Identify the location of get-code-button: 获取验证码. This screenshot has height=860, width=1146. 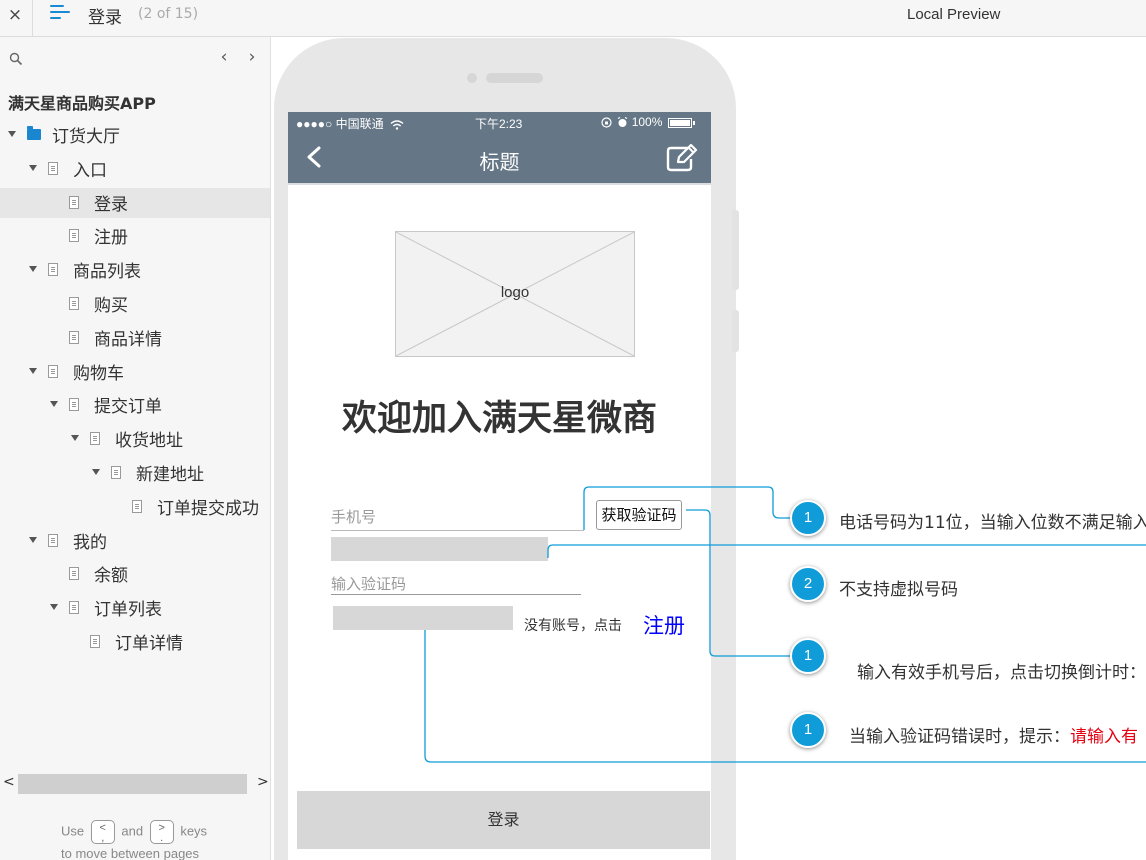
(639, 515).